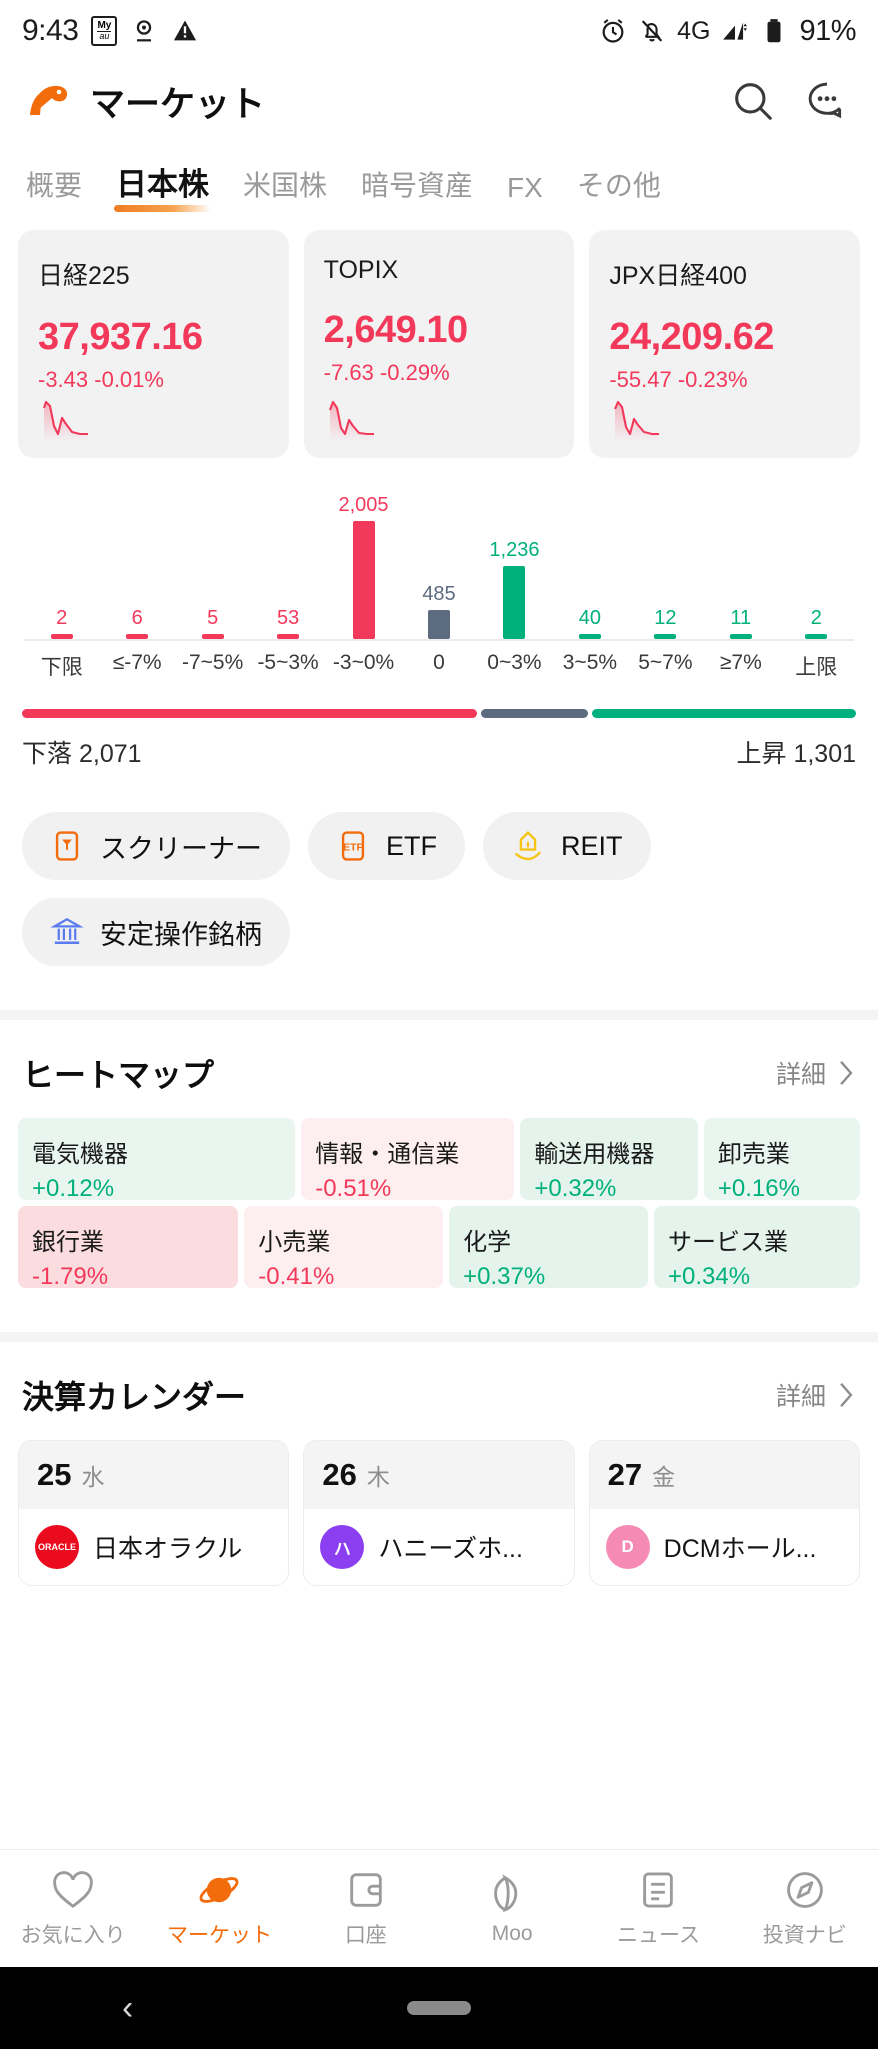 This screenshot has height=2049, width=878. What do you see at coordinates (548, 1248) in the screenshot?
I see `heatmap-cell: 化学 +0.37%` at bounding box center [548, 1248].